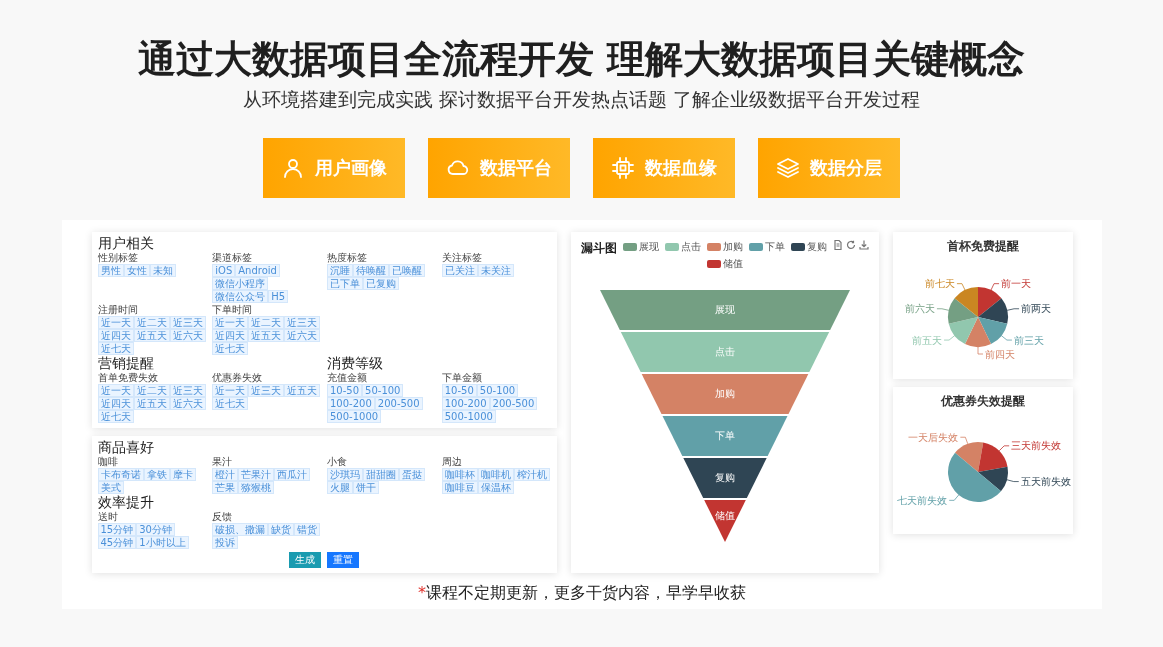  What do you see at coordinates (292, 474) in the screenshot?
I see `filter-tag: 西瓜汁` at bounding box center [292, 474].